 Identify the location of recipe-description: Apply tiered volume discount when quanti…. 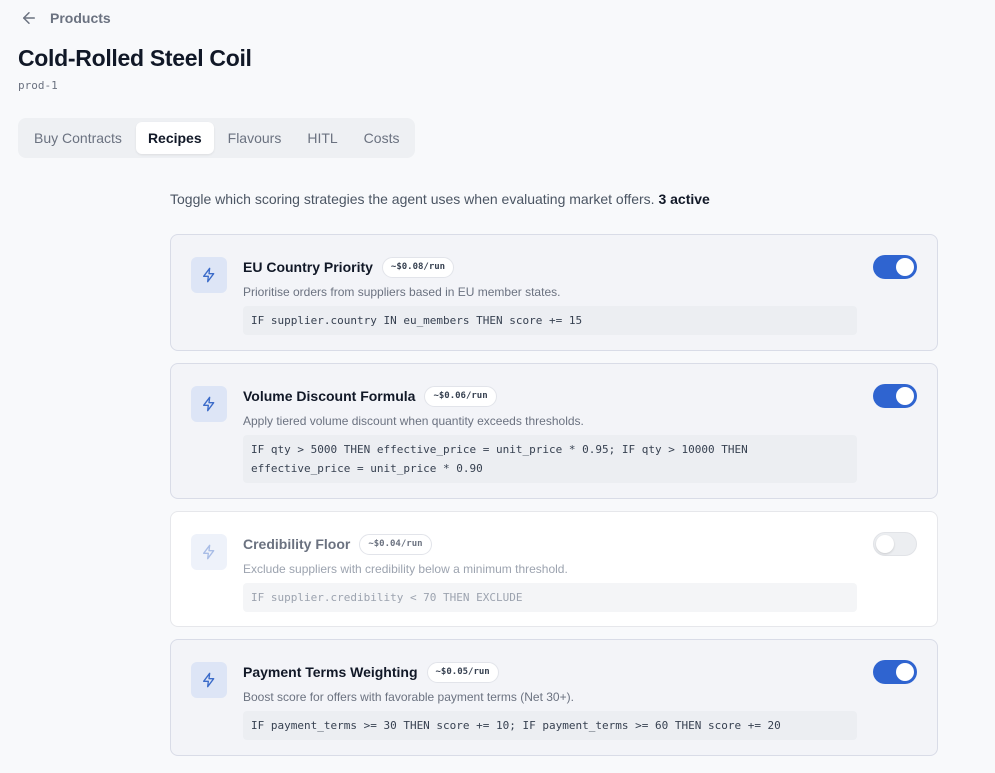
(413, 421).